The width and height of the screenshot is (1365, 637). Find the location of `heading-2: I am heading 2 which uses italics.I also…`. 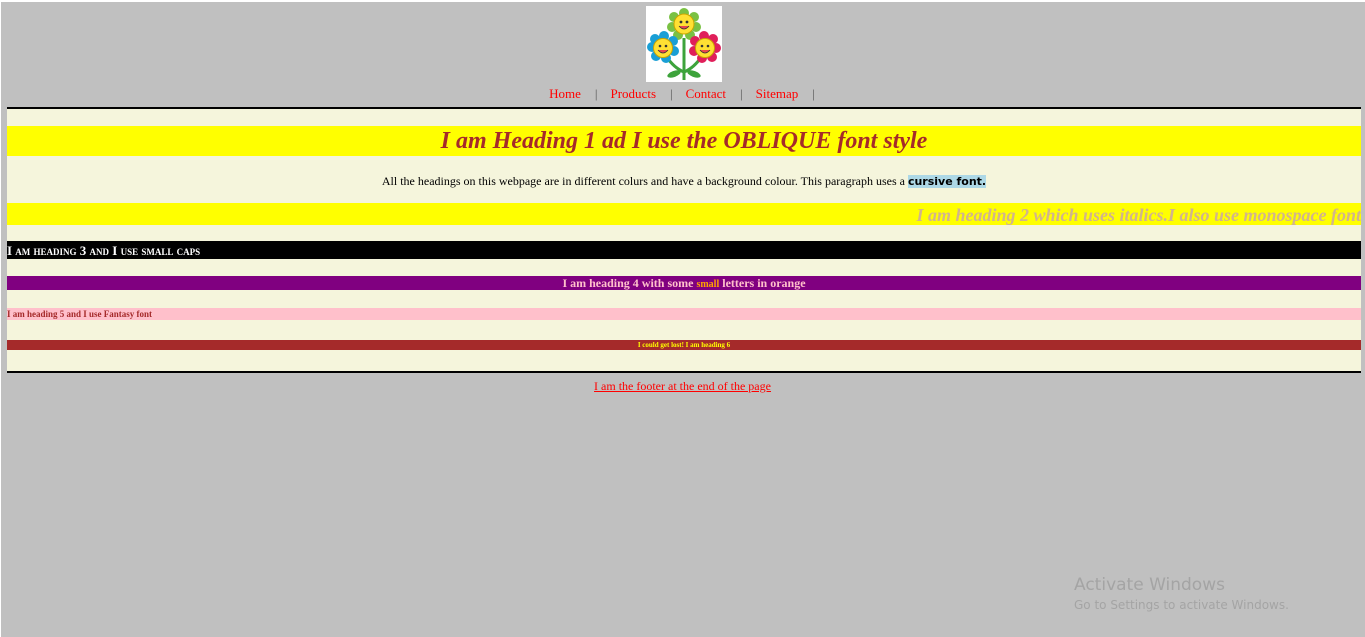

heading-2: I am heading 2 which uses italics.I also… is located at coordinates (684, 214).